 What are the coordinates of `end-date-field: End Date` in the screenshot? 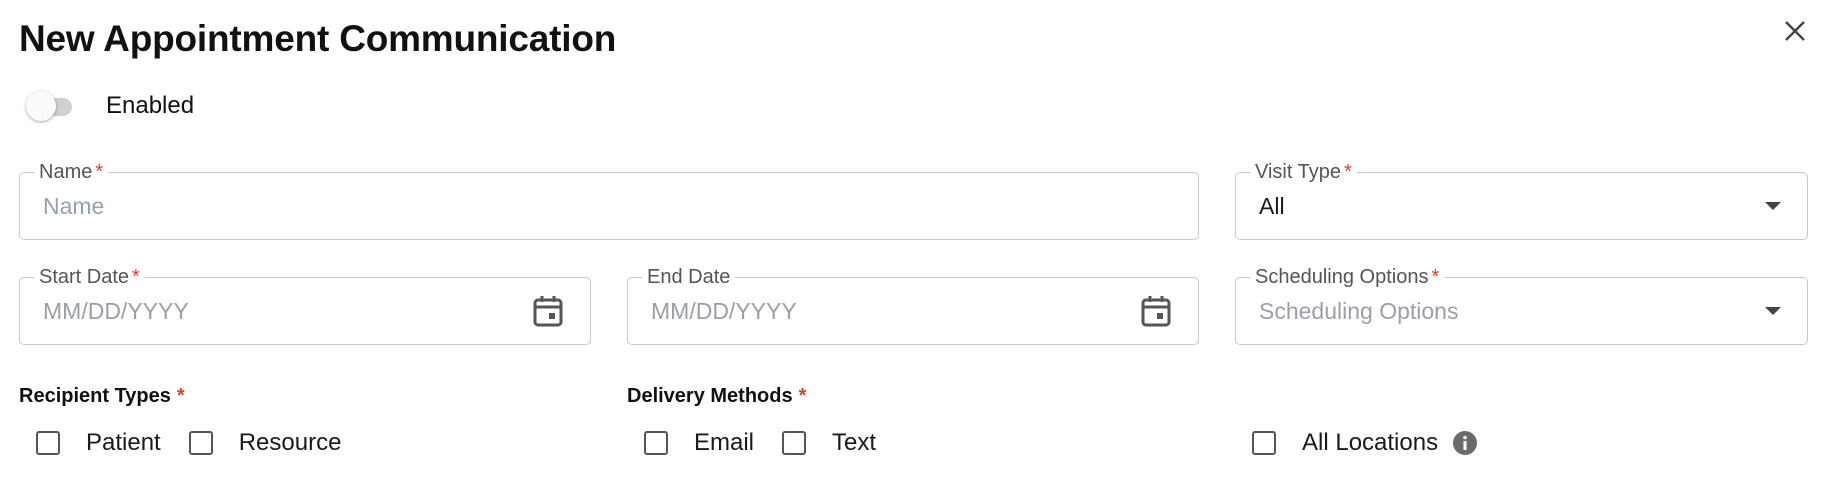 It's located at (913, 305).